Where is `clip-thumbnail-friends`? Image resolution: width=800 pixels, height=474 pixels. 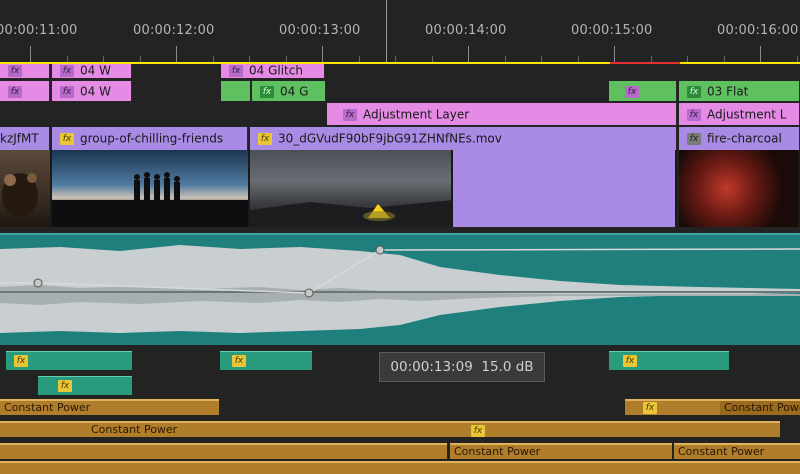 clip-thumbnail-friends is located at coordinates (151, 188).